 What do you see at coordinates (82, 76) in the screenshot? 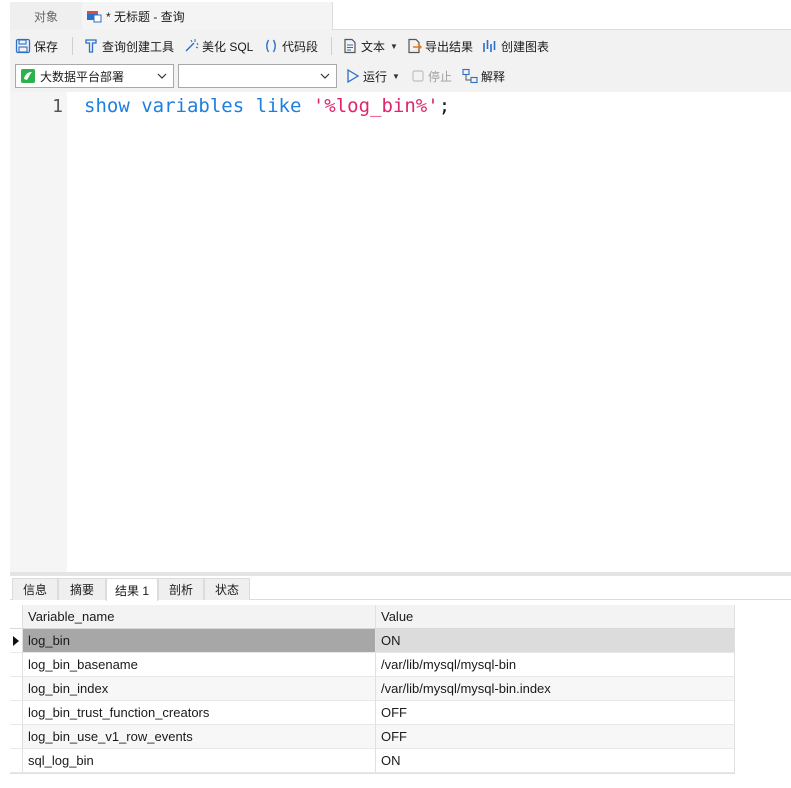
I see `connection-label: 大数据平台部署` at bounding box center [82, 76].